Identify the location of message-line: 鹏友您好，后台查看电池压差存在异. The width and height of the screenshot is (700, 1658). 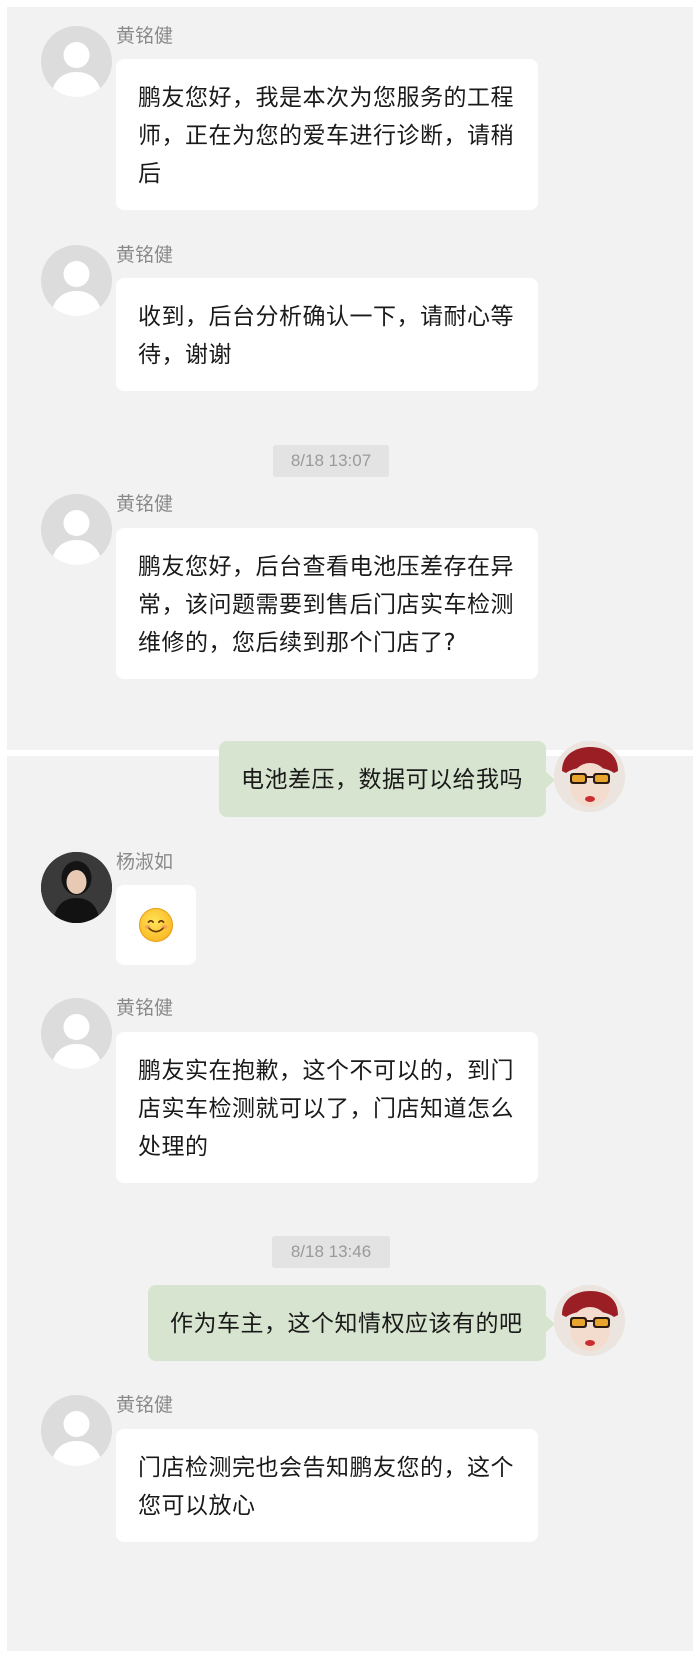
(326, 567).